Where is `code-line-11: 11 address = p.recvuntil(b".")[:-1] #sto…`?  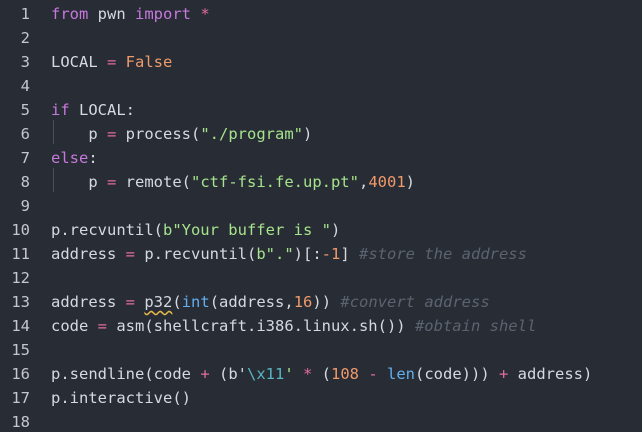 code-line-11: 11 address = p.recvuntil(b".")[:-1] #sto… is located at coordinates (321, 254).